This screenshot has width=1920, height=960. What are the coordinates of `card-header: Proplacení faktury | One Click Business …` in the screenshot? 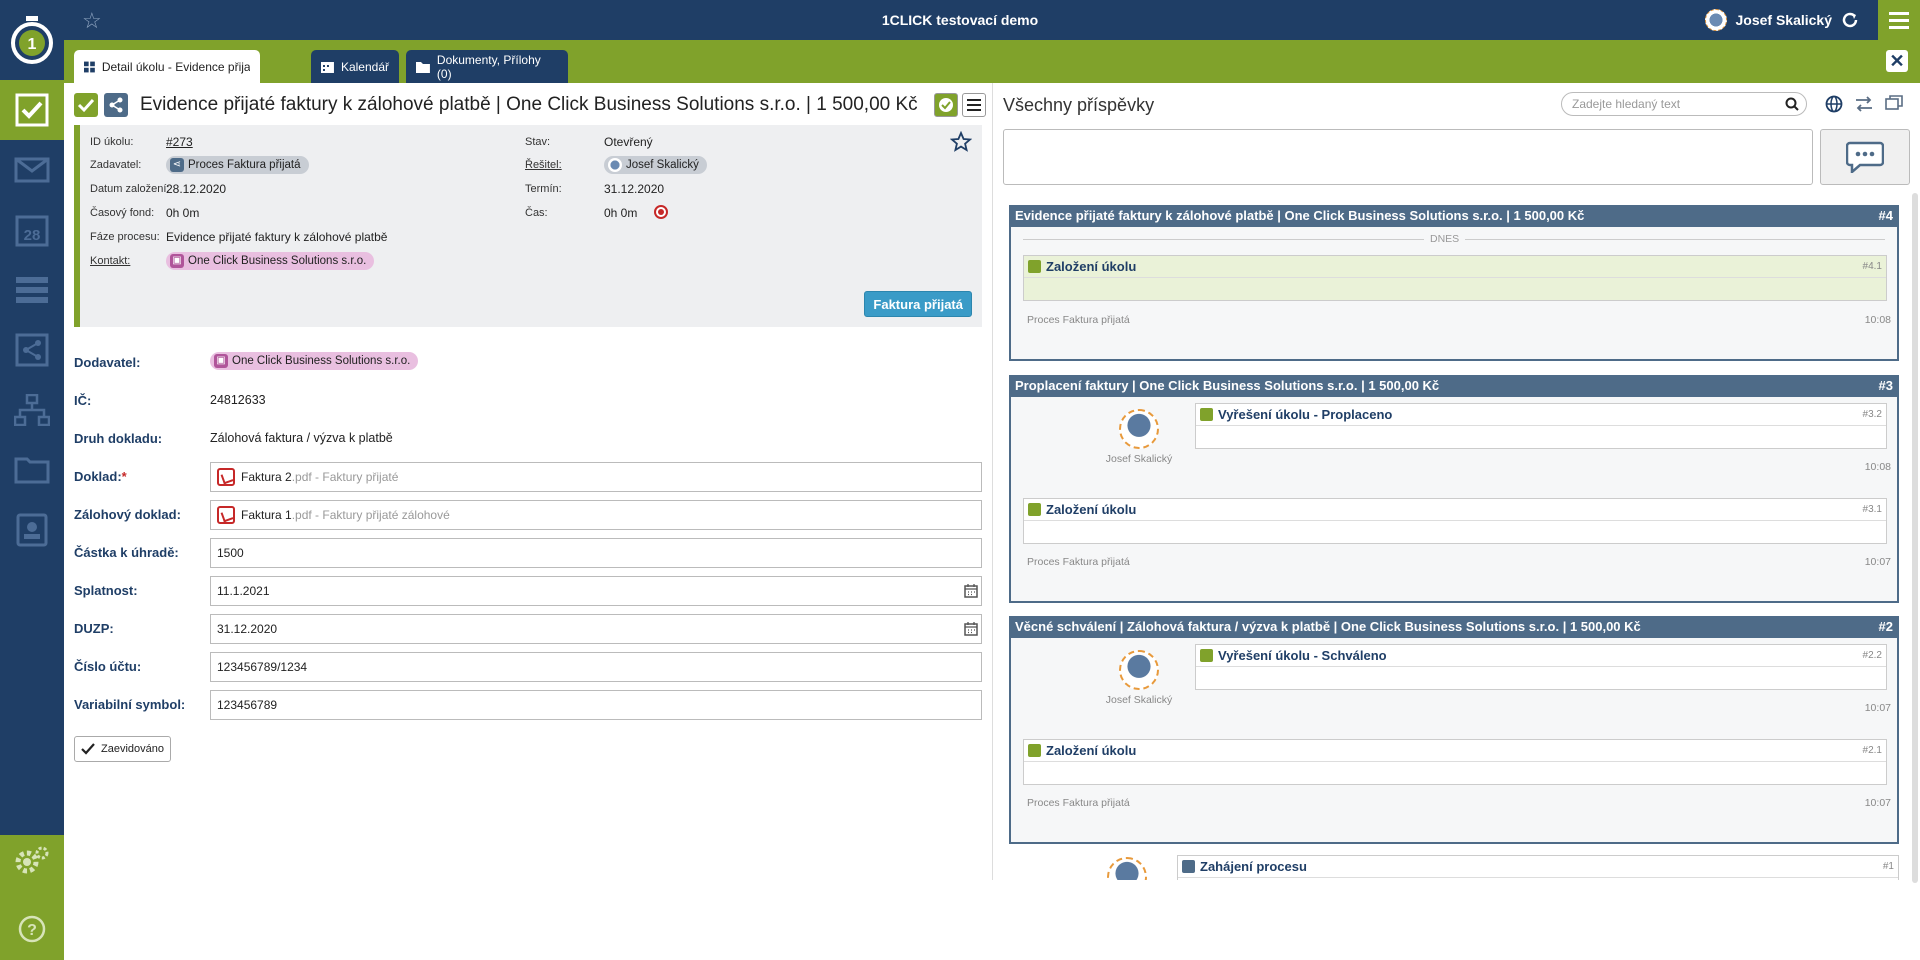 It's located at (1454, 386).